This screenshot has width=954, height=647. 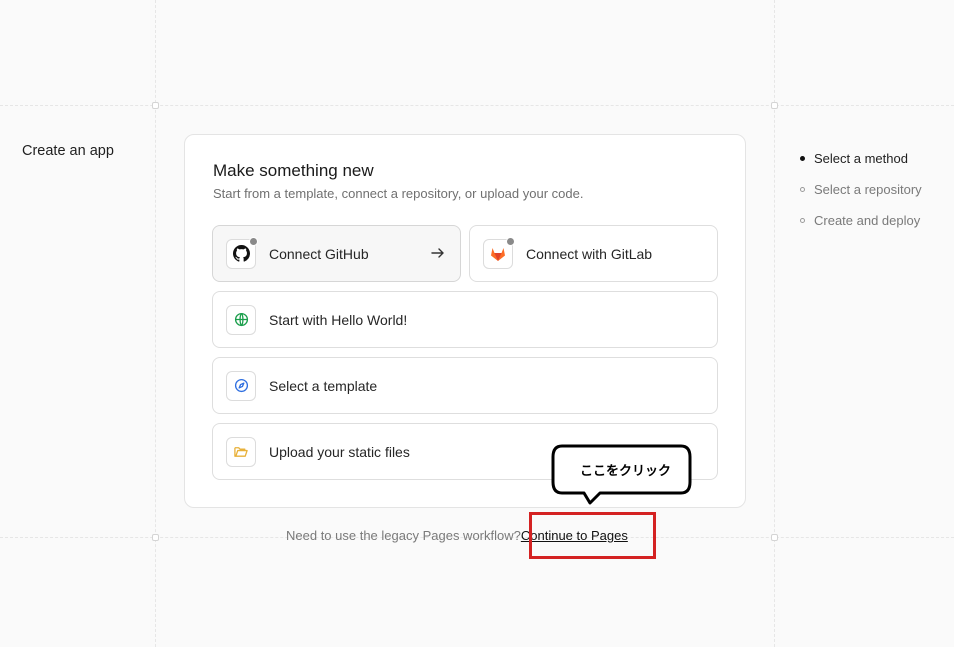 I want to click on page-title: Create an app, so click(x=68, y=151).